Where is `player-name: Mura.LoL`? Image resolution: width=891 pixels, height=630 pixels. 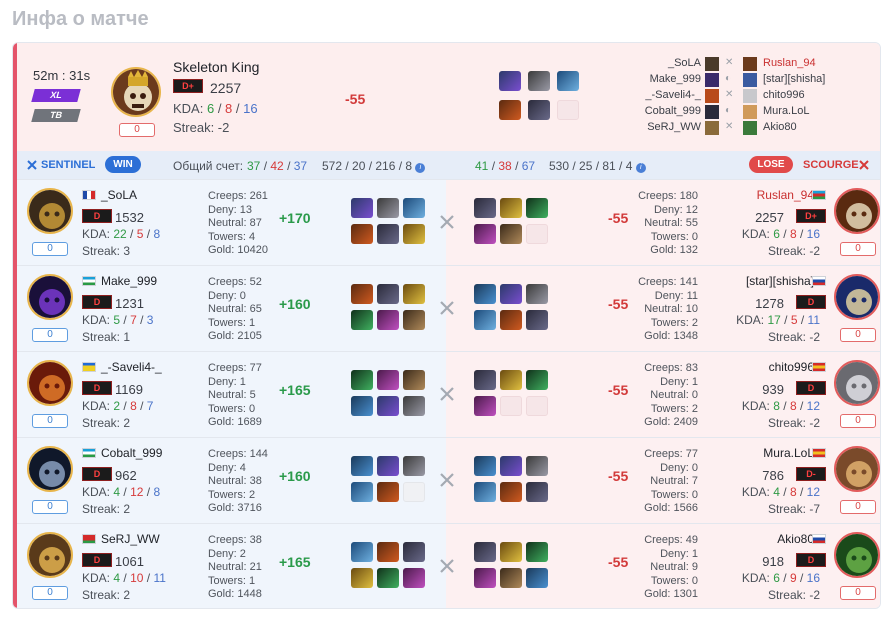 player-name: Mura.LoL is located at coordinates (788, 453).